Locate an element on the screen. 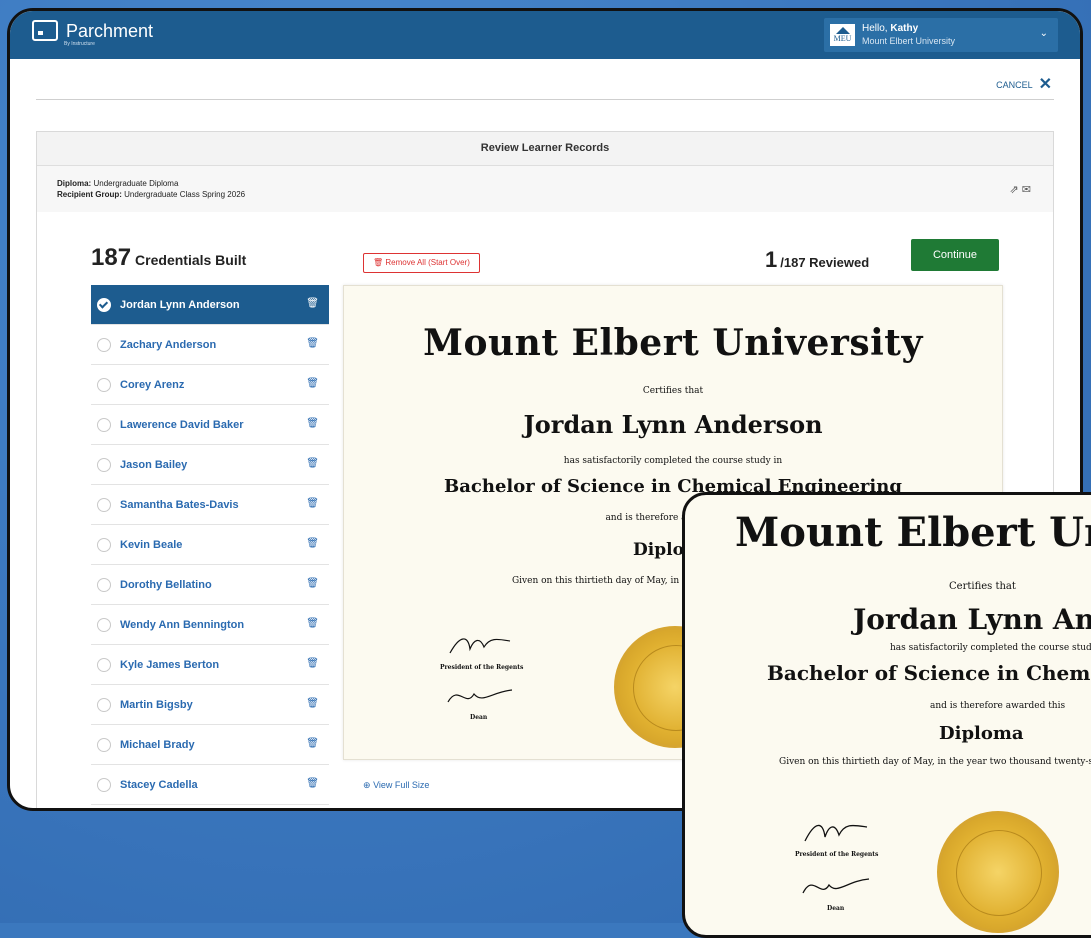 The width and height of the screenshot is (1091, 938). panel-title: Review Learner Records is located at coordinates (545, 149).